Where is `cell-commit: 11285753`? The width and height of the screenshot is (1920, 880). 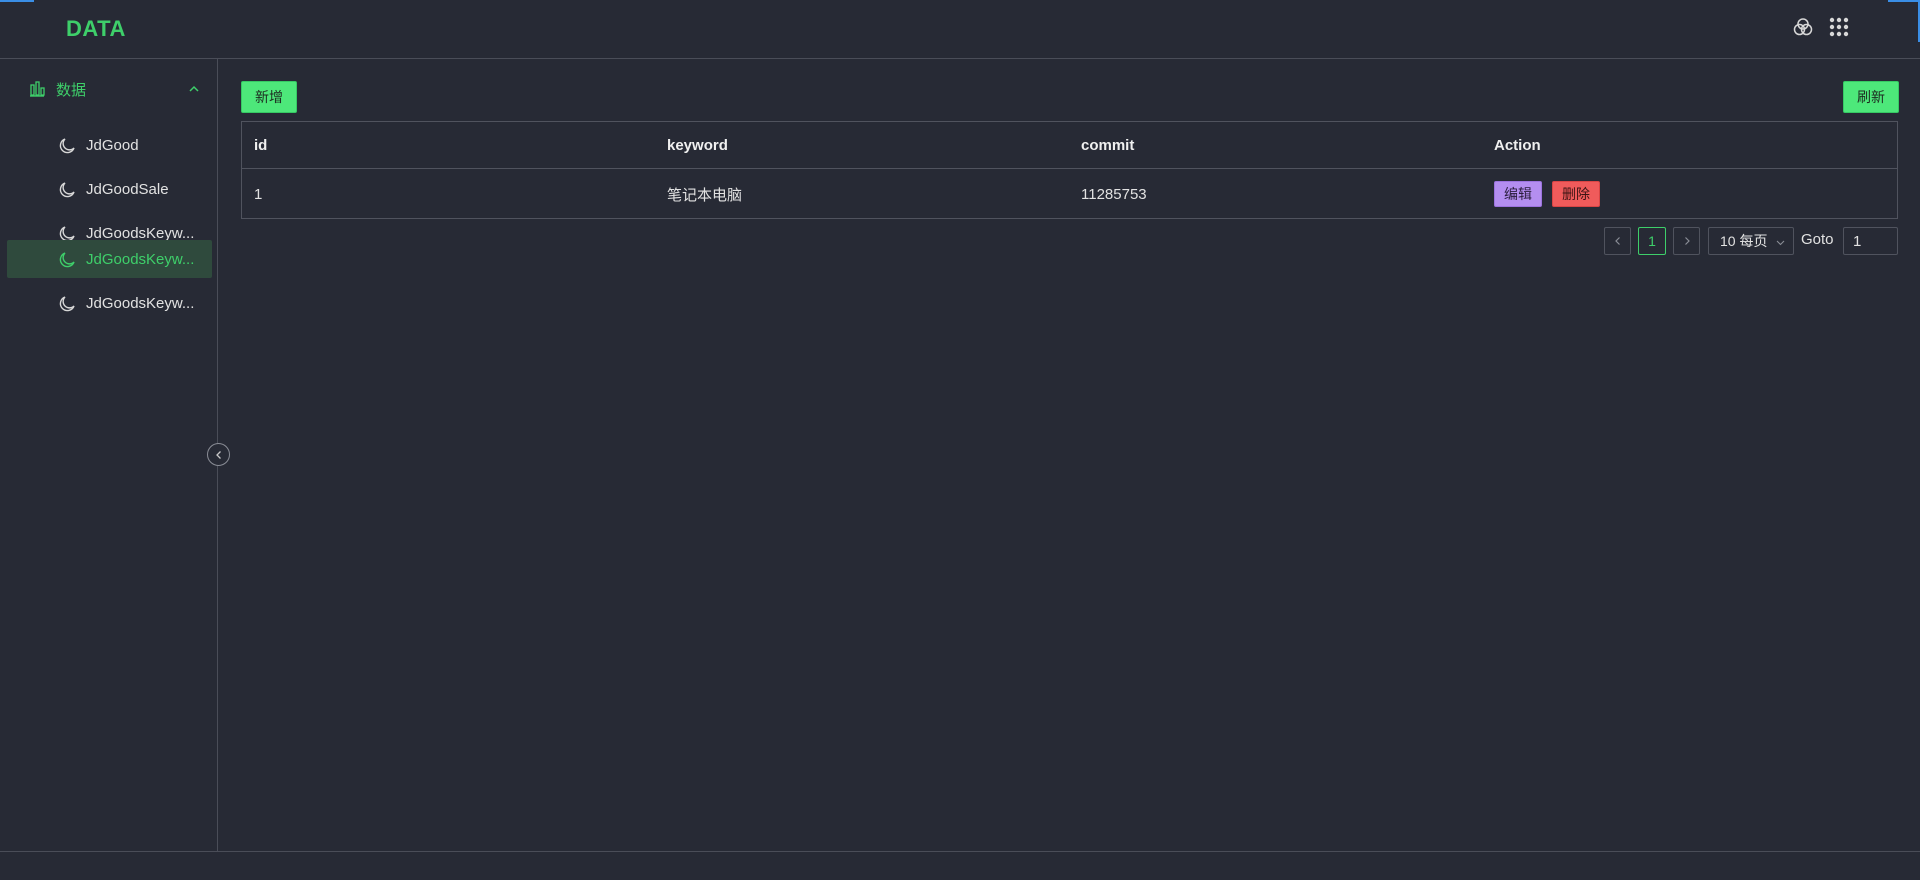 cell-commit: 11285753 is located at coordinates (1114, 194).